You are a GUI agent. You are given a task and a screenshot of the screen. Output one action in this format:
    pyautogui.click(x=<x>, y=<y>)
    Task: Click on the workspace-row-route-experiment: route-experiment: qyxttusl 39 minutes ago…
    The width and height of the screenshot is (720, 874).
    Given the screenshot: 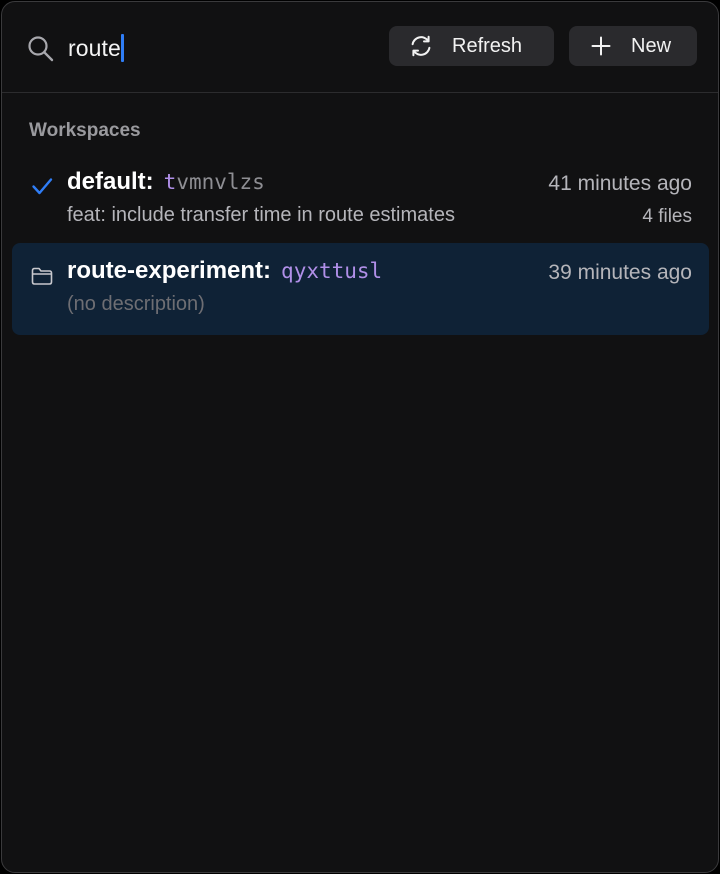 What is the action you would take?
    pyautogui.click(x=360, y=289)
    